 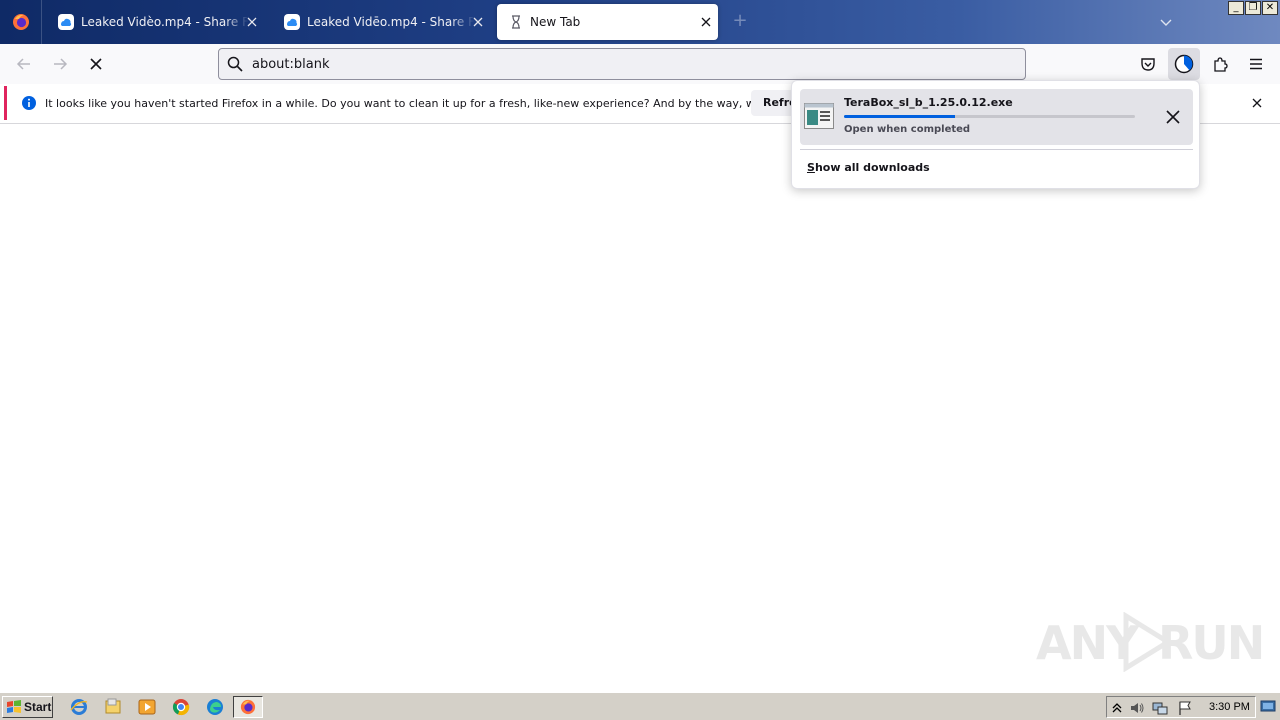 What do you see at coordinates (1185, 708) in the screenshot?
I see `action-center-flag-icon` at bounding box center [1185, 708].